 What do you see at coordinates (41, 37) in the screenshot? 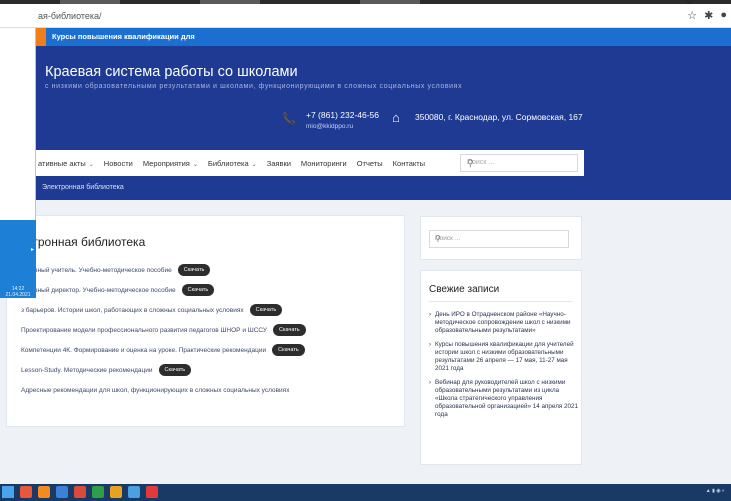
I see `notice-accent` at bounding box center [41, 37].